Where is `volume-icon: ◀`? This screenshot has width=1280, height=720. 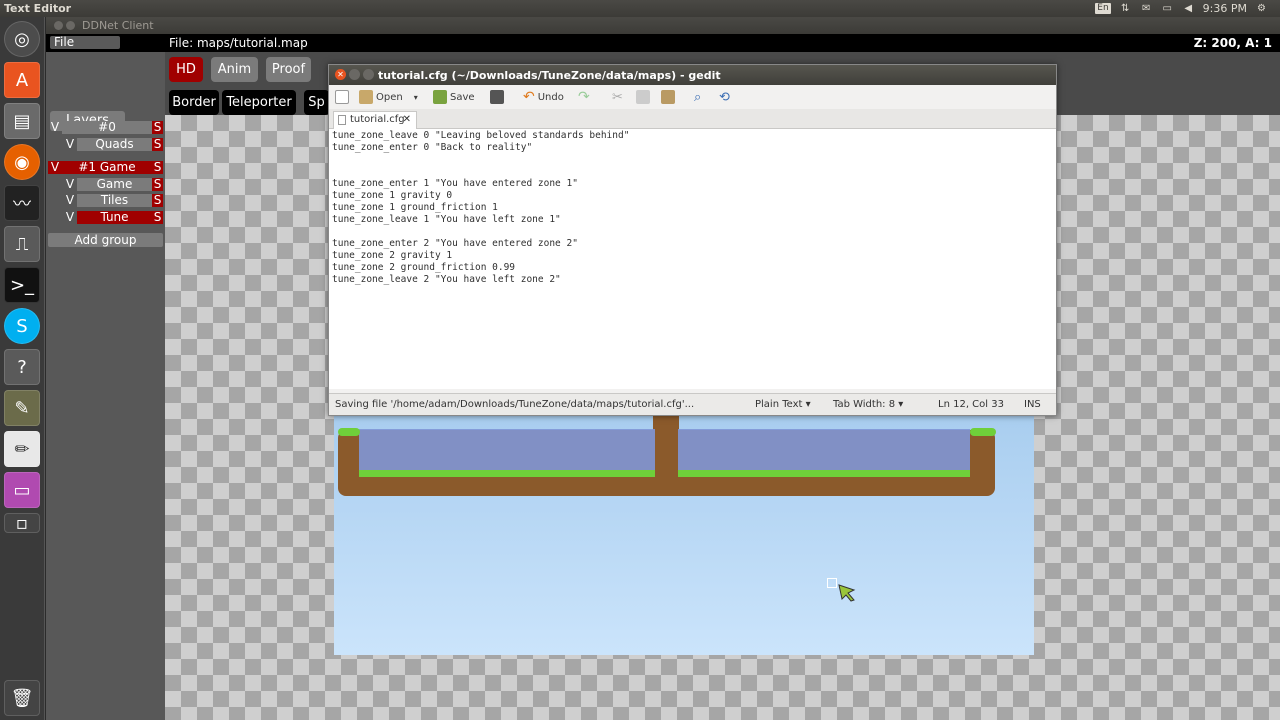 volume-icon: ◀ is located at coordinates (1188, 8).